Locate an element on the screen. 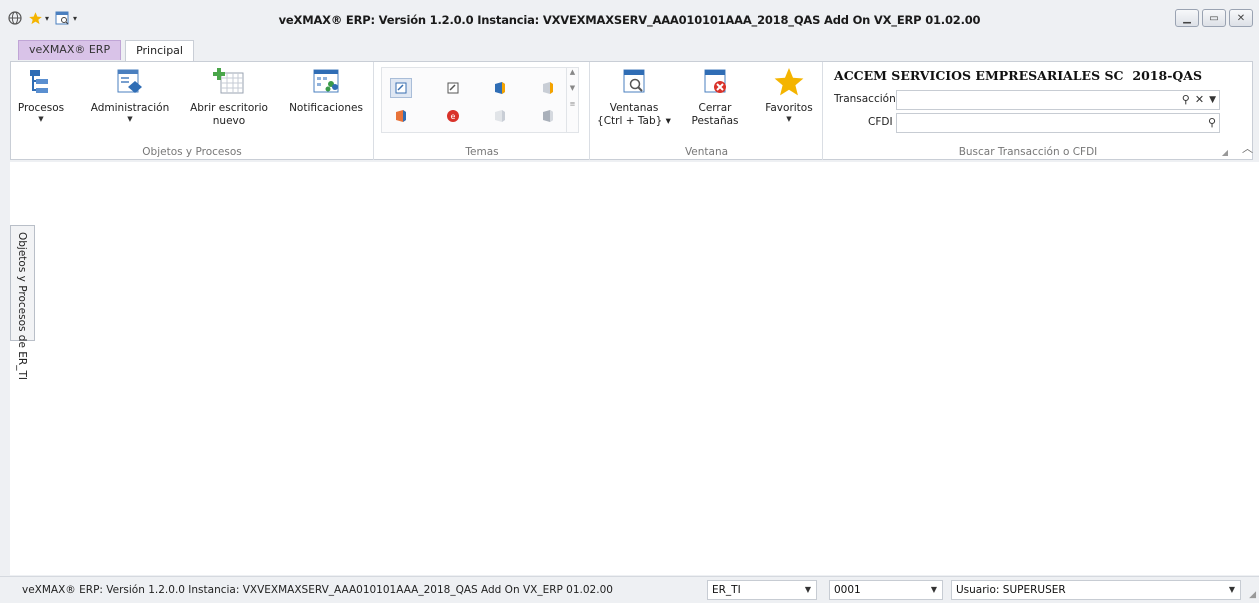 The image size is (1259, 603). theme-gallery: e ▲ ▼ ≡ is located at coordinates (480, 100).